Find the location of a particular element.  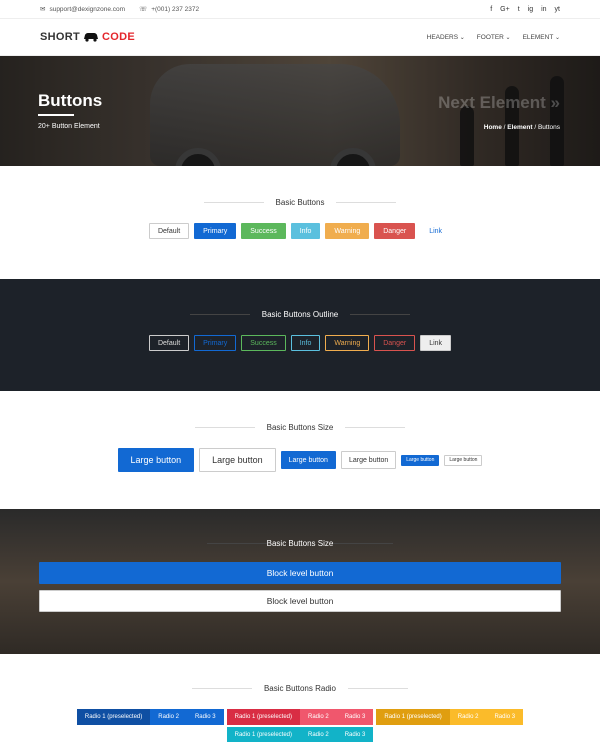

warning-button: Warning is located at coordinates (347, 231).